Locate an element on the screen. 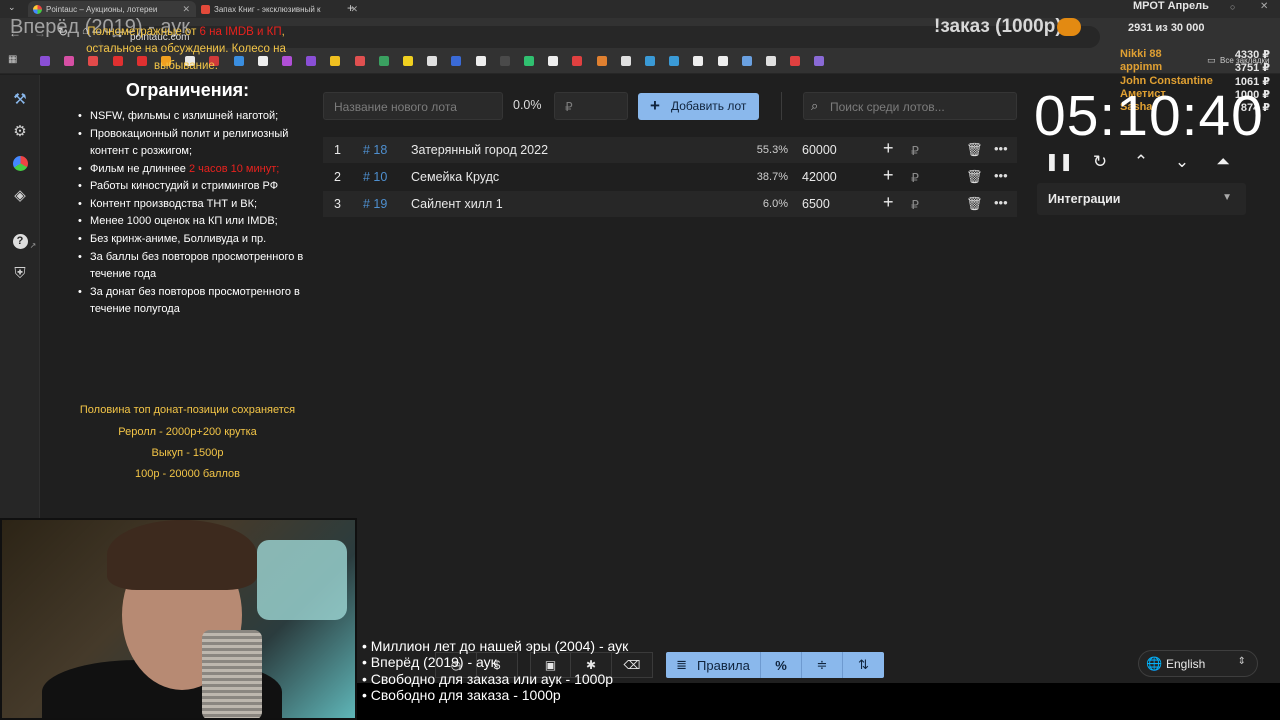 Image resolution: width=1280 pixels, height=720 pixels. compress-icon: ≑ is located at coordinates (822, 665).